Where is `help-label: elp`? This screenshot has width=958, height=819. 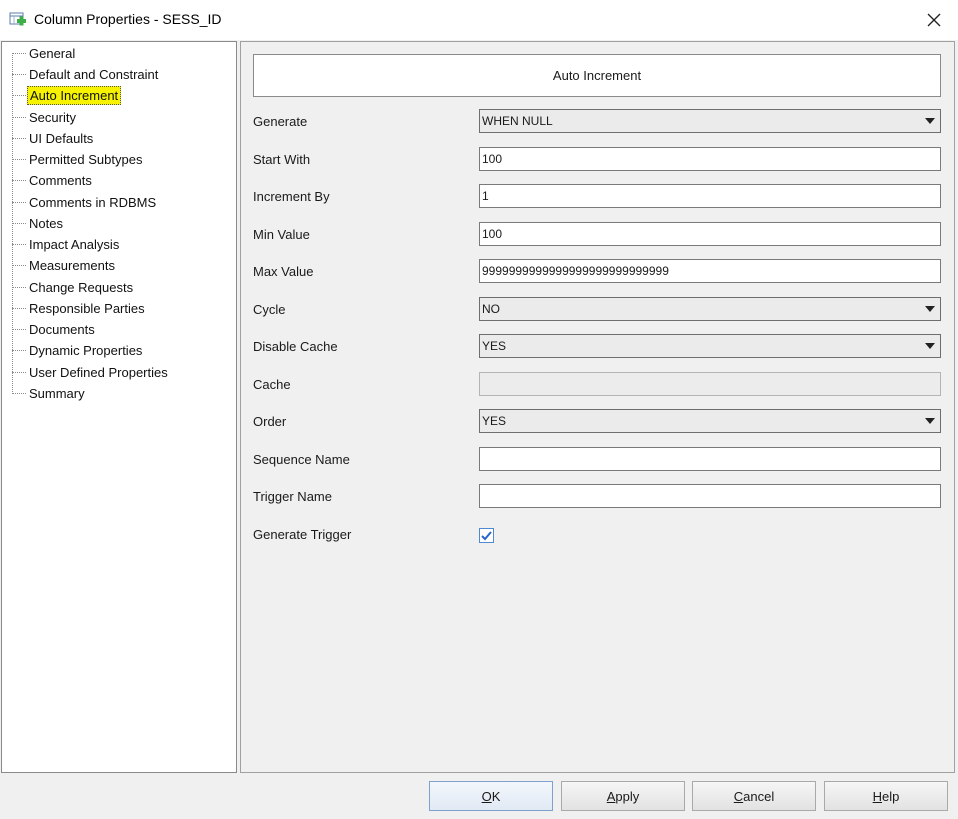 help-label: elp is located at coordinates (891, 796).